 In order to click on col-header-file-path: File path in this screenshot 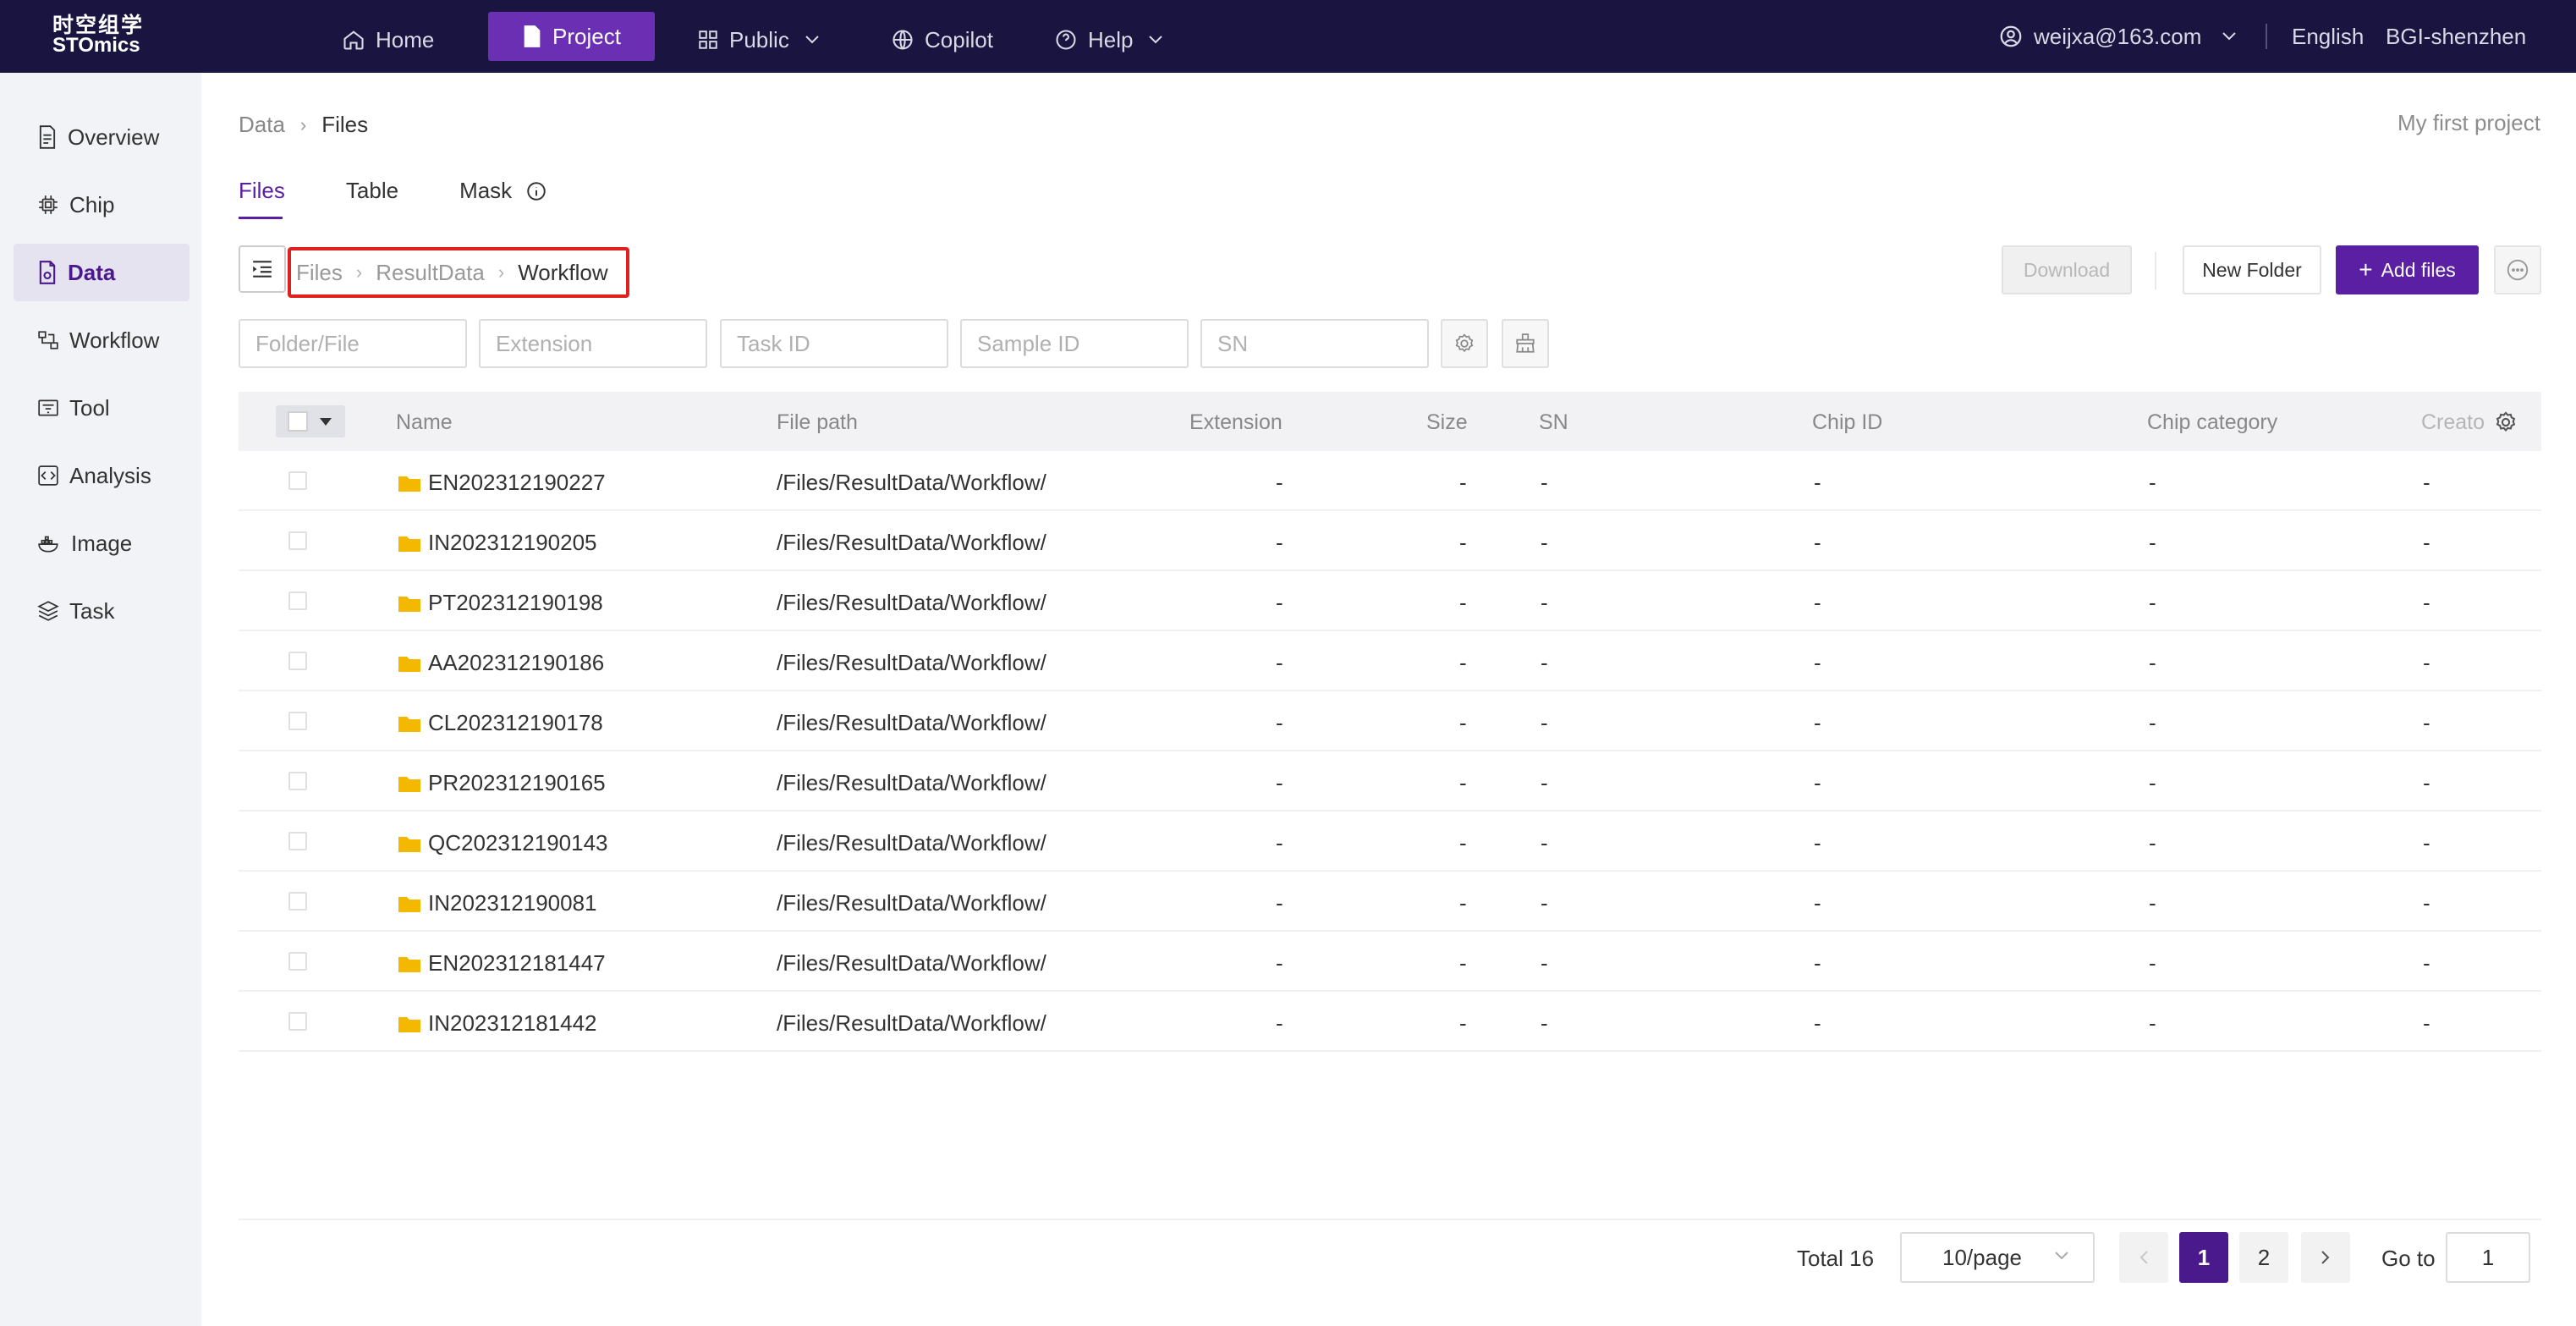, I will do `click(817, 423)`.